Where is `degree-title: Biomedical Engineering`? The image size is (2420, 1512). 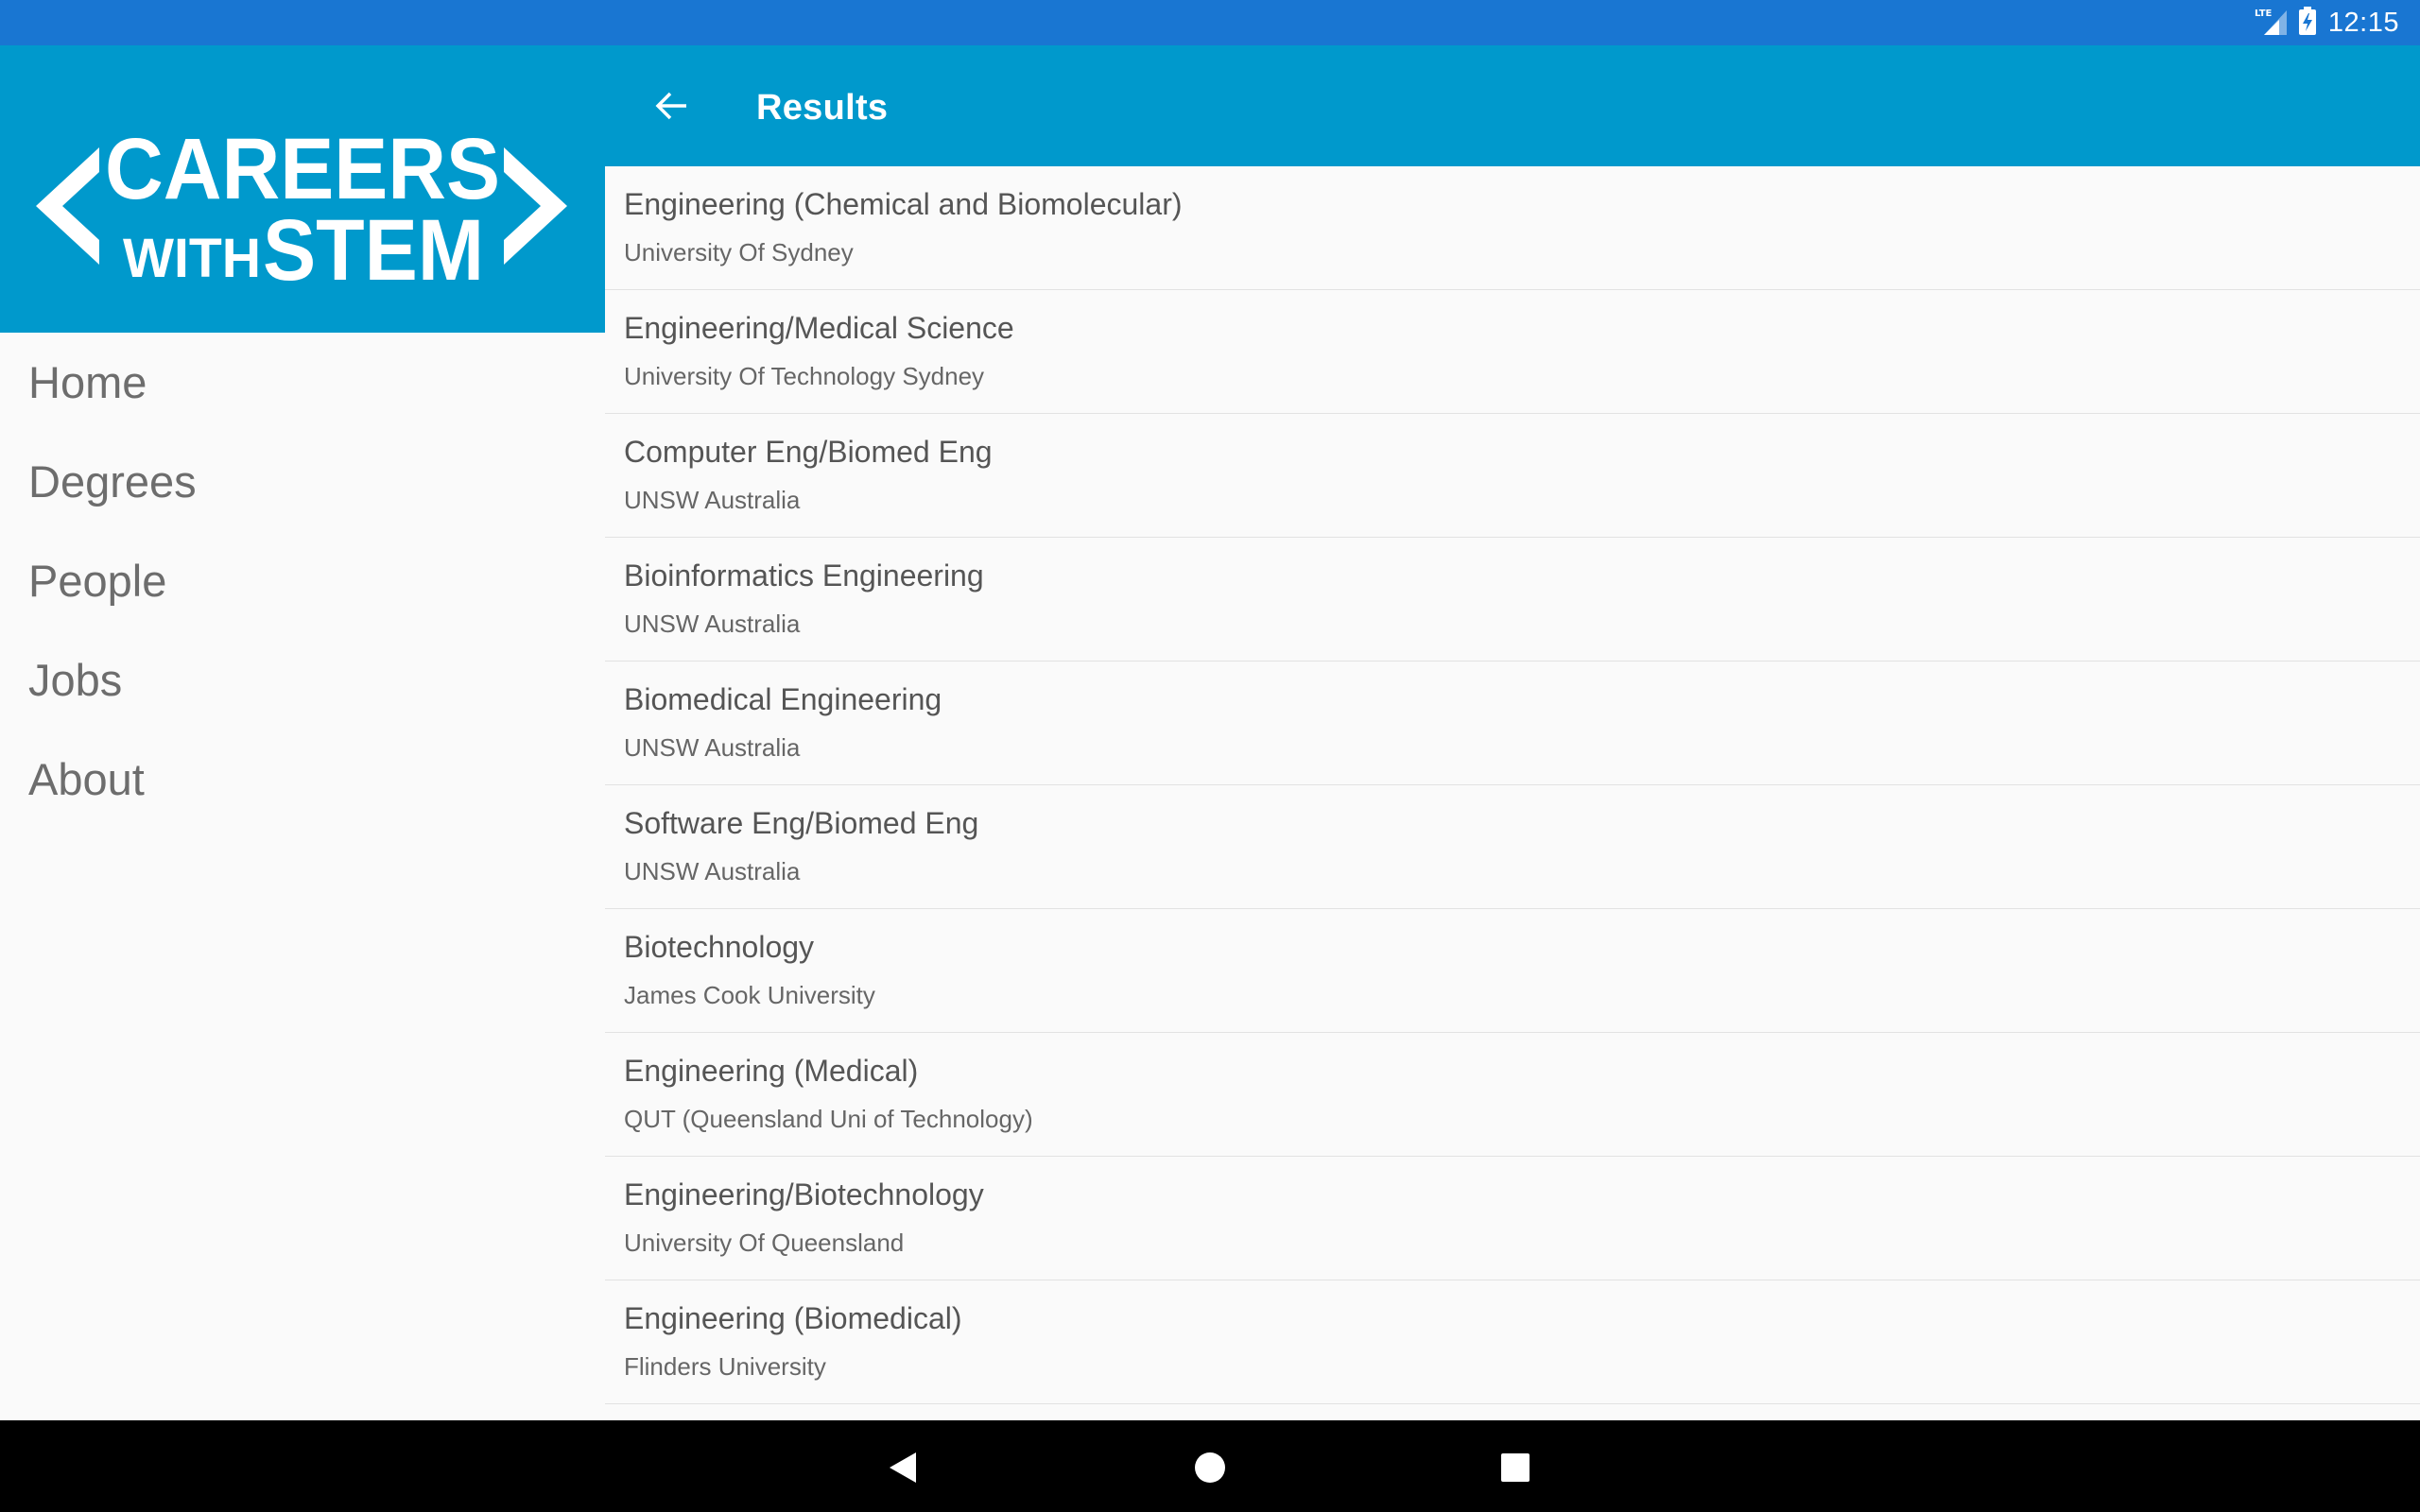 degree-title: Biomedical Engineering is located at coordinates (783, 699).